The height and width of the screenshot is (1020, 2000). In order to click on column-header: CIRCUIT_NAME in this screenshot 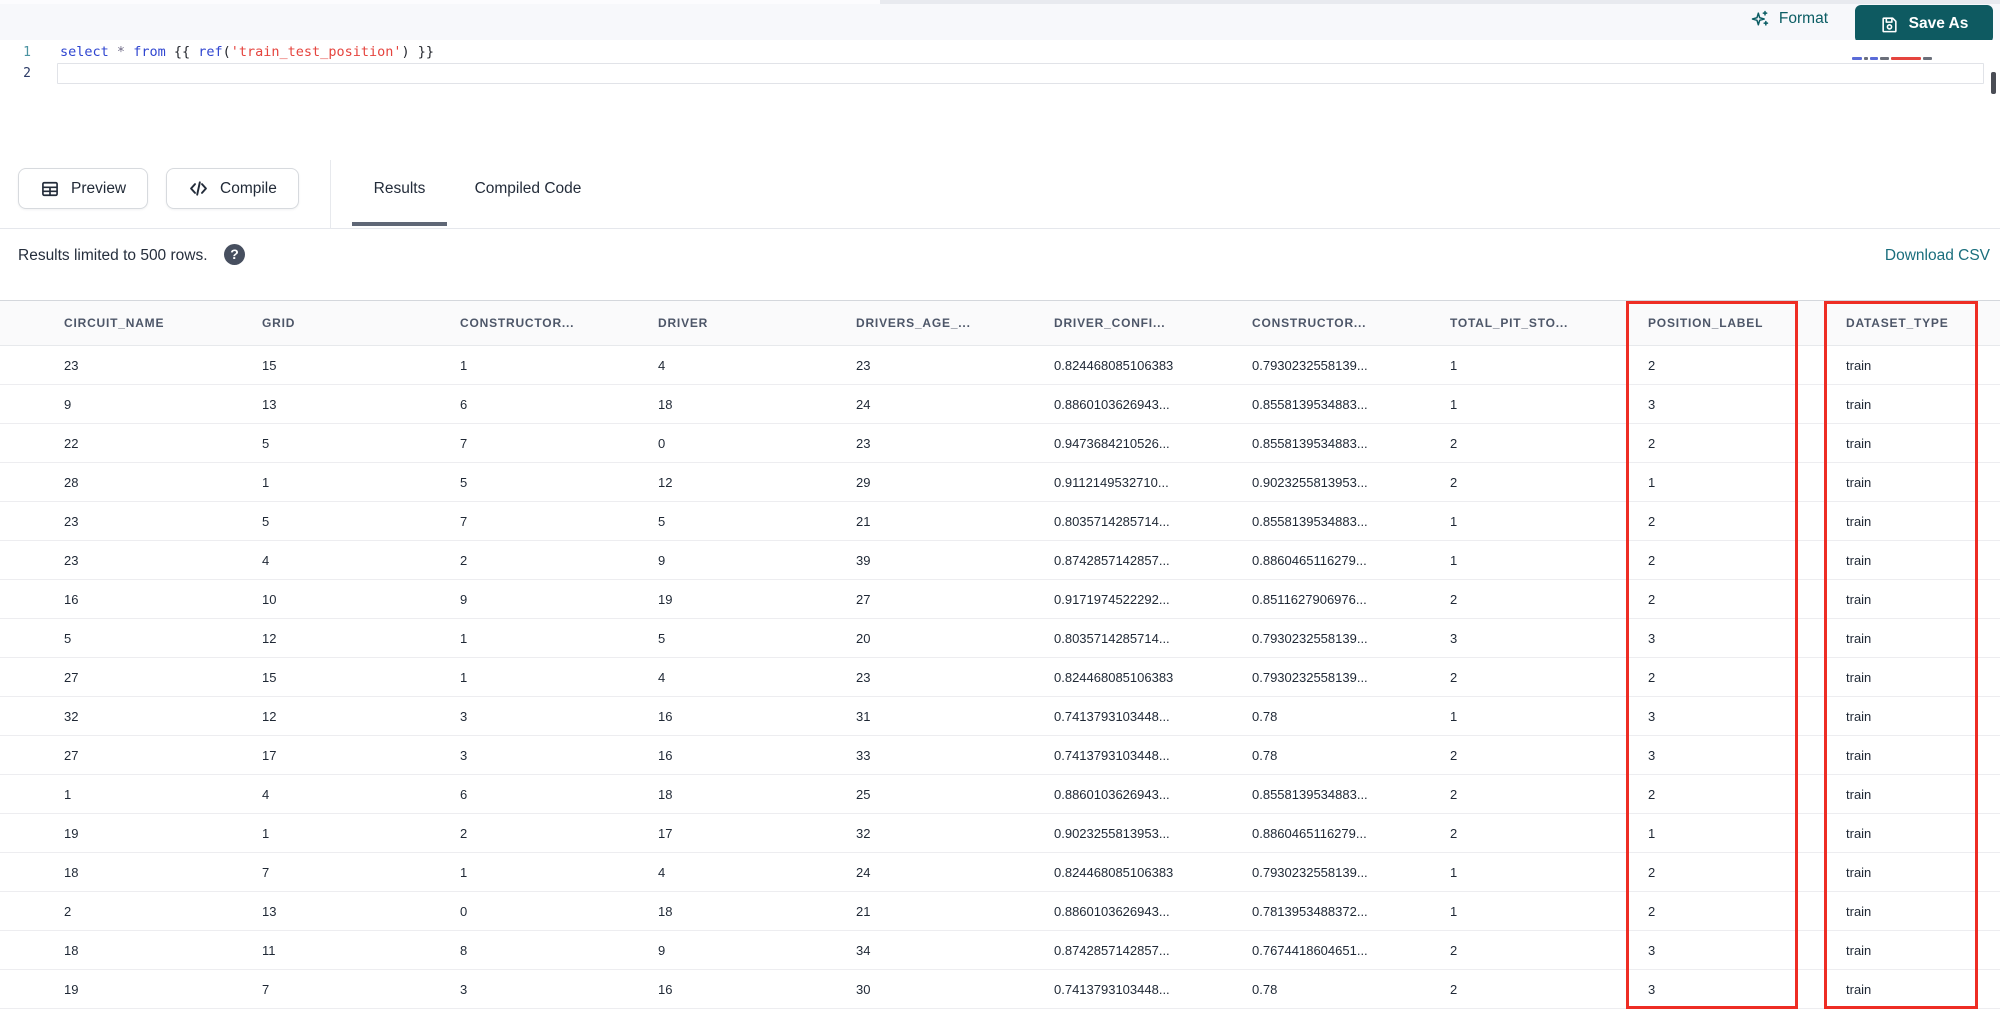, I will do `click(114, 323)`.